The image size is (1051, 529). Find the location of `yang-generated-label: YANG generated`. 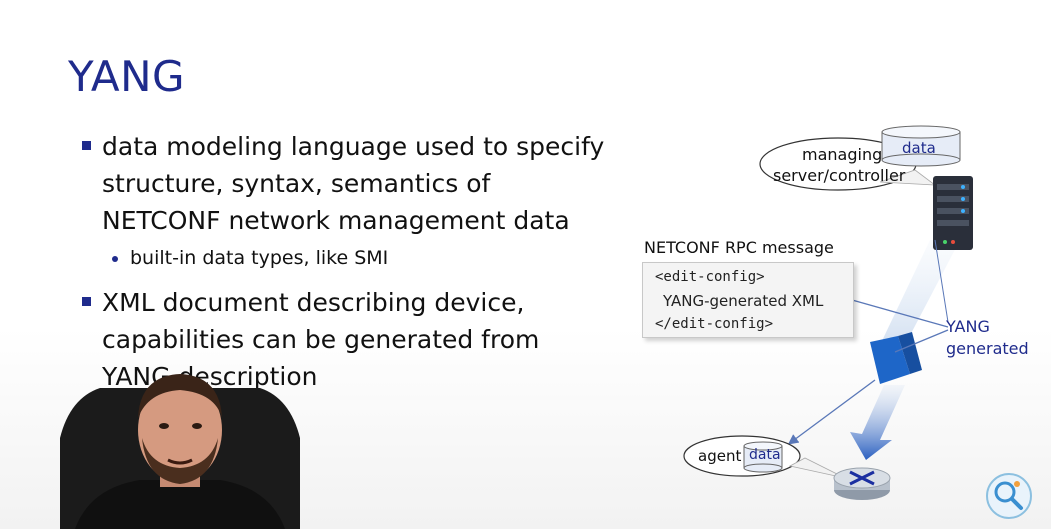

yang-generated-label: YANG generated is located at coordinates (987, 338).